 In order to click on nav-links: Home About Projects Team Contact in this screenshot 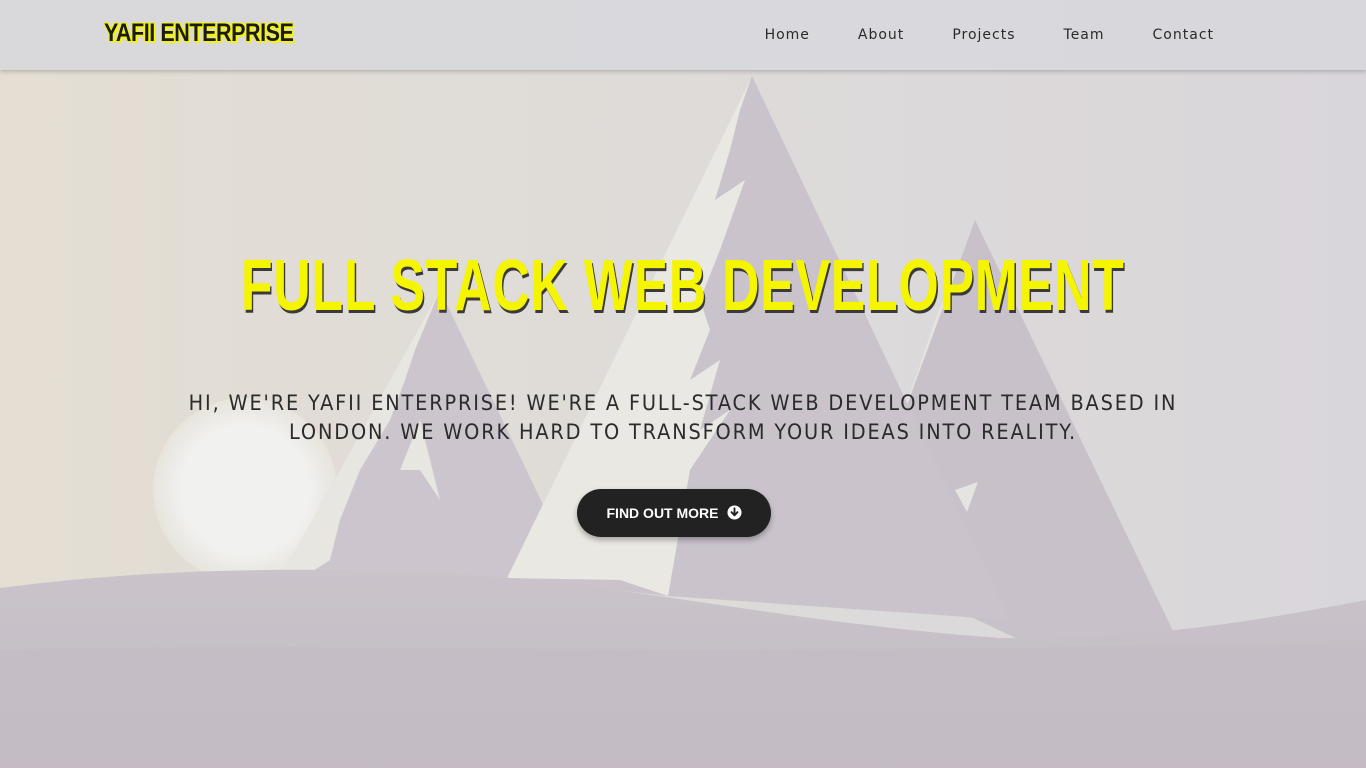, I will do `click(989, 35)`.